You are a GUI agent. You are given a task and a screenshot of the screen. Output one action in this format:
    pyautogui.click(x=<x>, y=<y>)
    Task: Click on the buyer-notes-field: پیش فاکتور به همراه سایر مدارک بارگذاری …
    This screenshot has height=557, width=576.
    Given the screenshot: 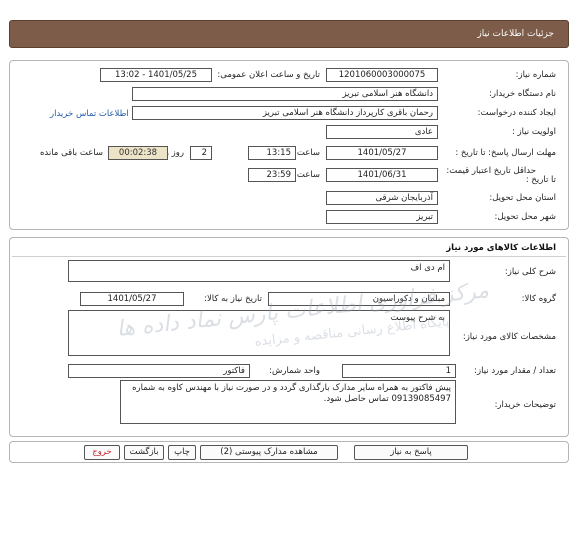 What is the action you would take?
    pyautogui.click(x=288, y=402)
    